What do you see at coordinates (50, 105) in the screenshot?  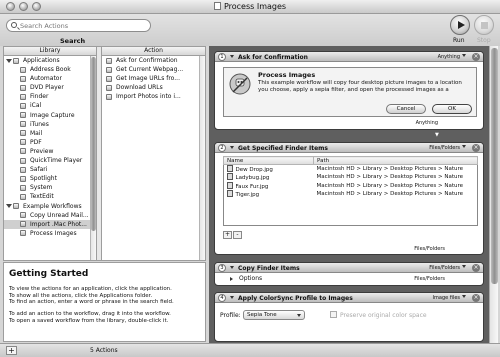 I see `library-item: iCal` at bounding box center [50, 105].